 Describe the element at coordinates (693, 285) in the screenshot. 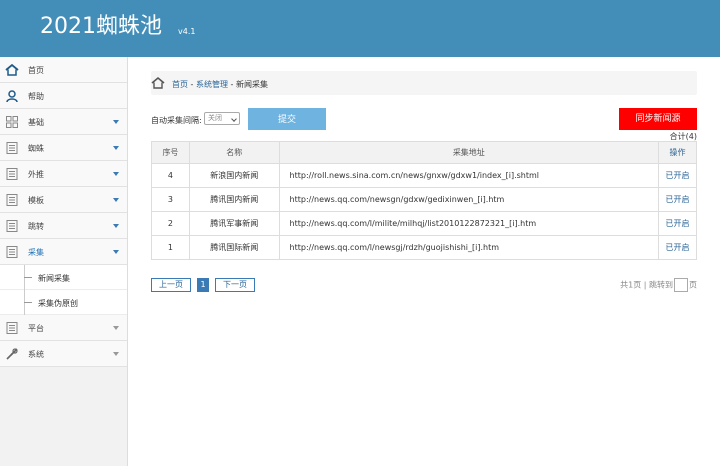

I see `page-unit-label: 页` at that location.